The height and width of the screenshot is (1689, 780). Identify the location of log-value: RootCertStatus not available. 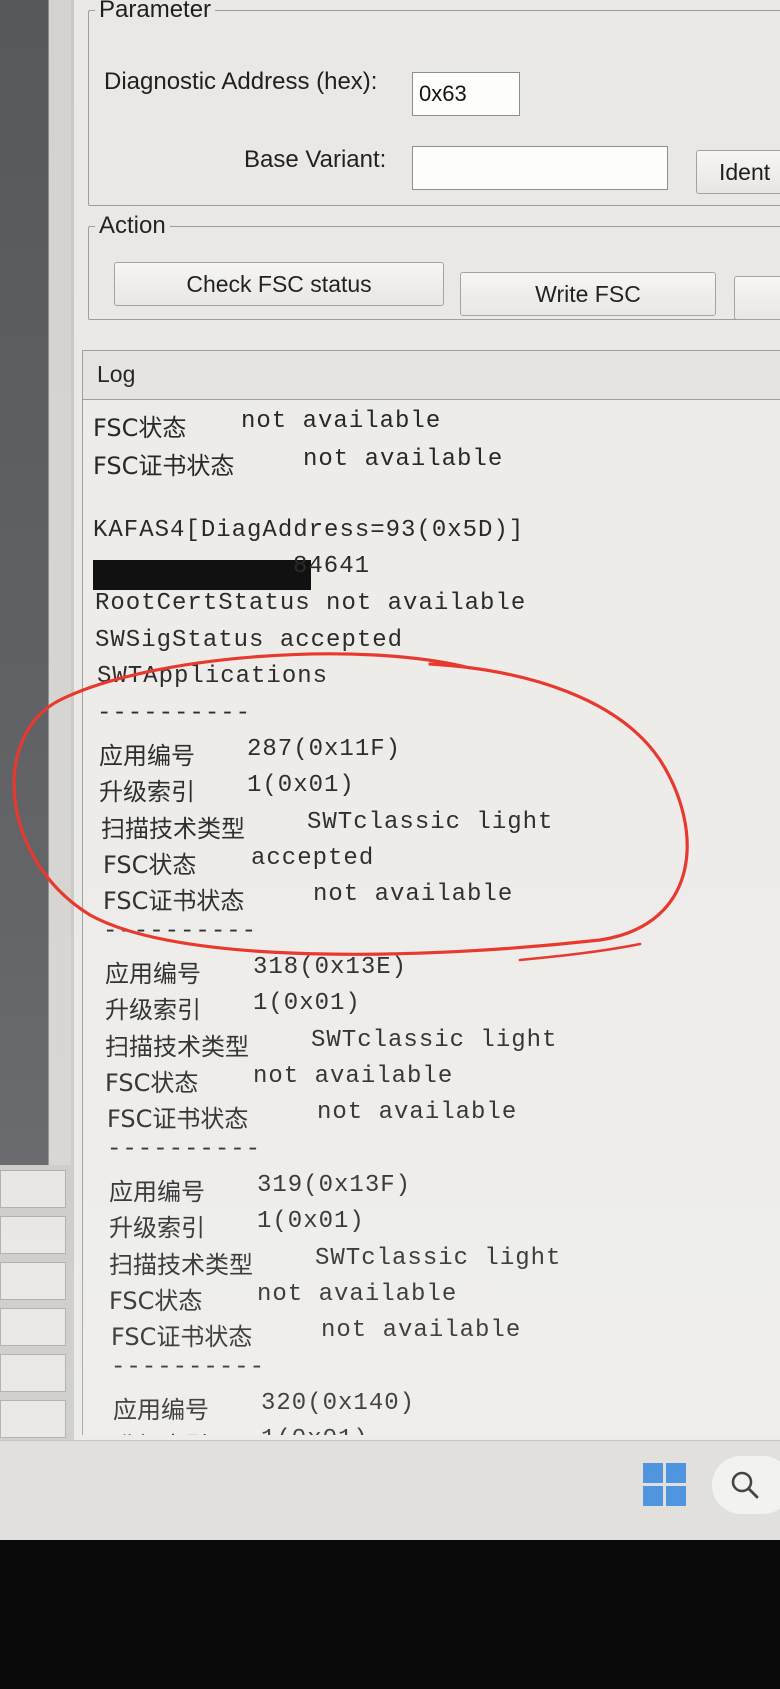
(311, 603).